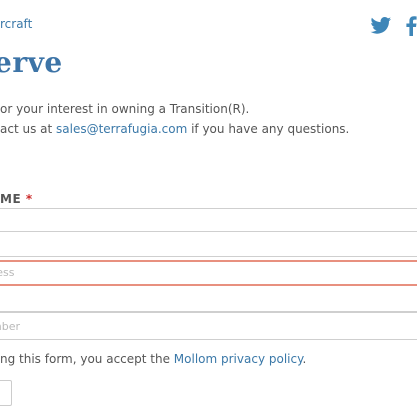  What do you see at coordinates (16, 24) in the screenshot?
I see `breadcrumb: rcraft` at bounding box center [16, 24].